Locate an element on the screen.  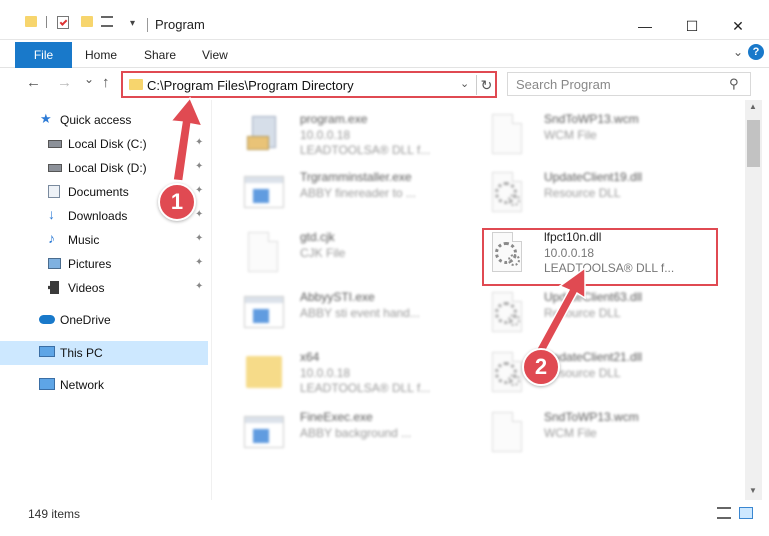
sidebar-item-videos: Videos ✦ is located at coordinates (104, 288).